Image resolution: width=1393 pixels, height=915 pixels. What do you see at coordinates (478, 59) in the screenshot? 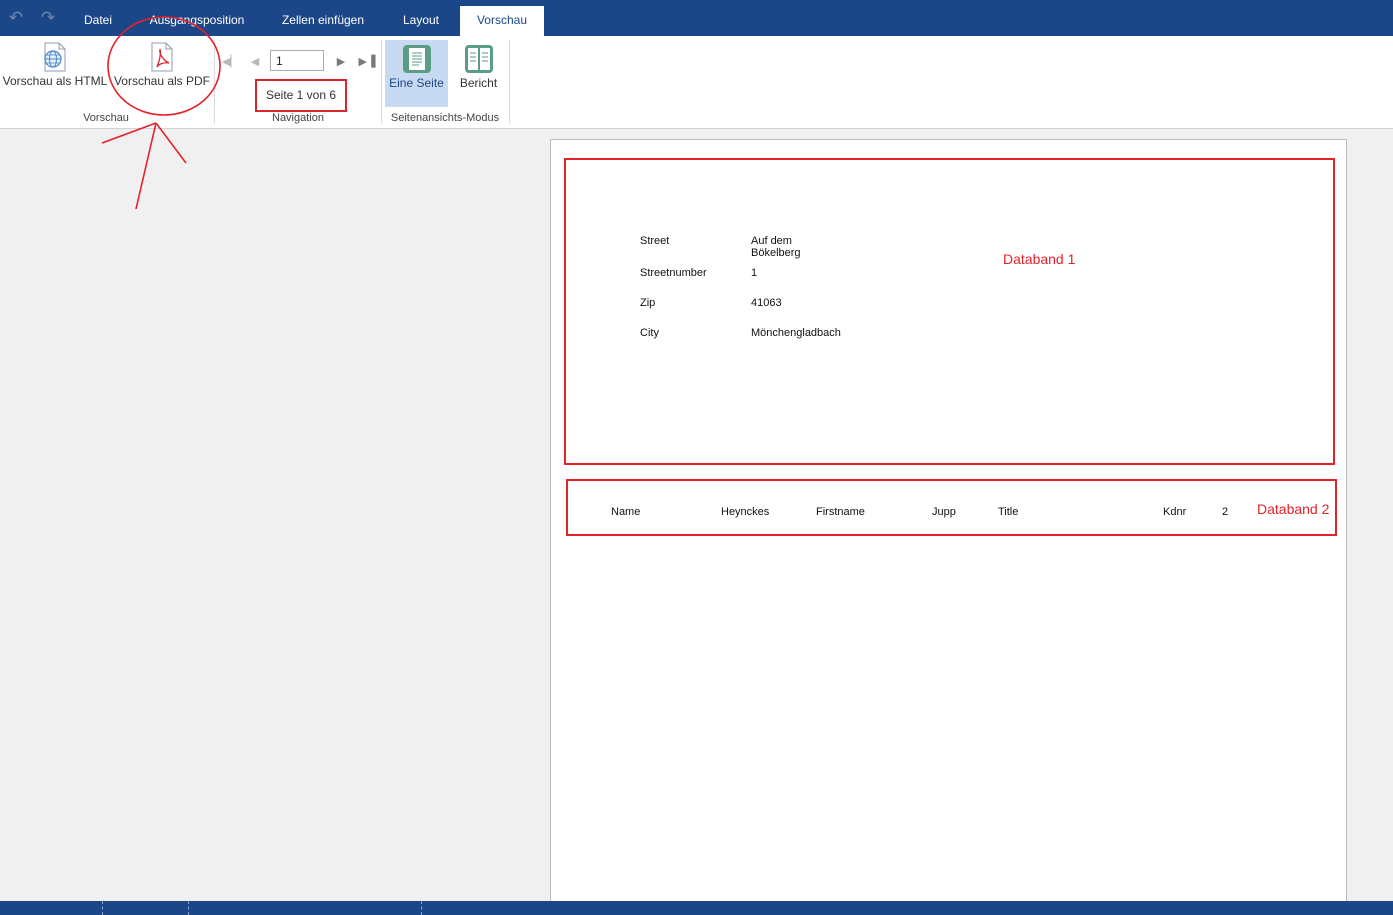
I see `report-pages-icon` at bounding box center [478, 59].